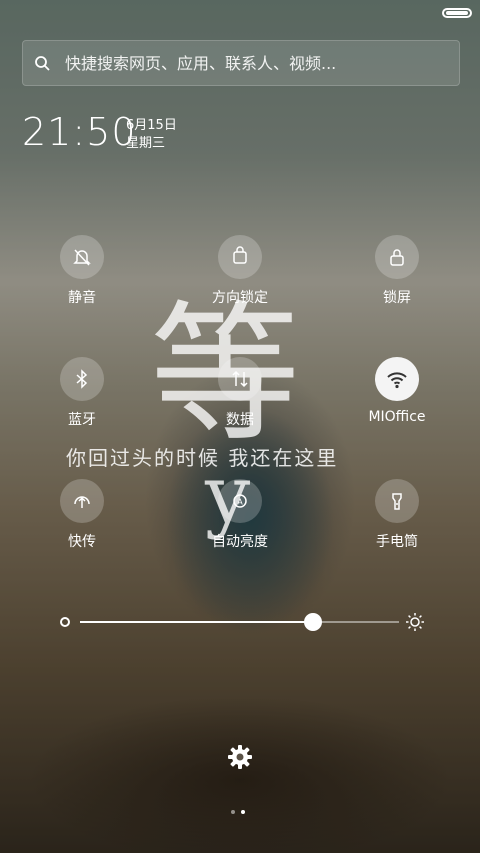  What do you see at coordinates (79, 132) in the screenshot?
I see `clock-time: 21:50` at bounding box center [79, 132].